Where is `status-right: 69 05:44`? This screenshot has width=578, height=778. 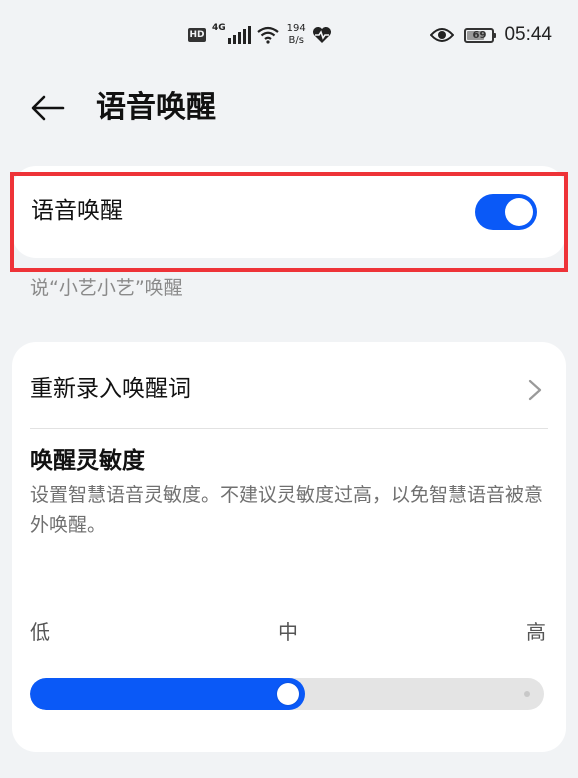
status-right: 69 05:44 is located at coordinates (491, 35).